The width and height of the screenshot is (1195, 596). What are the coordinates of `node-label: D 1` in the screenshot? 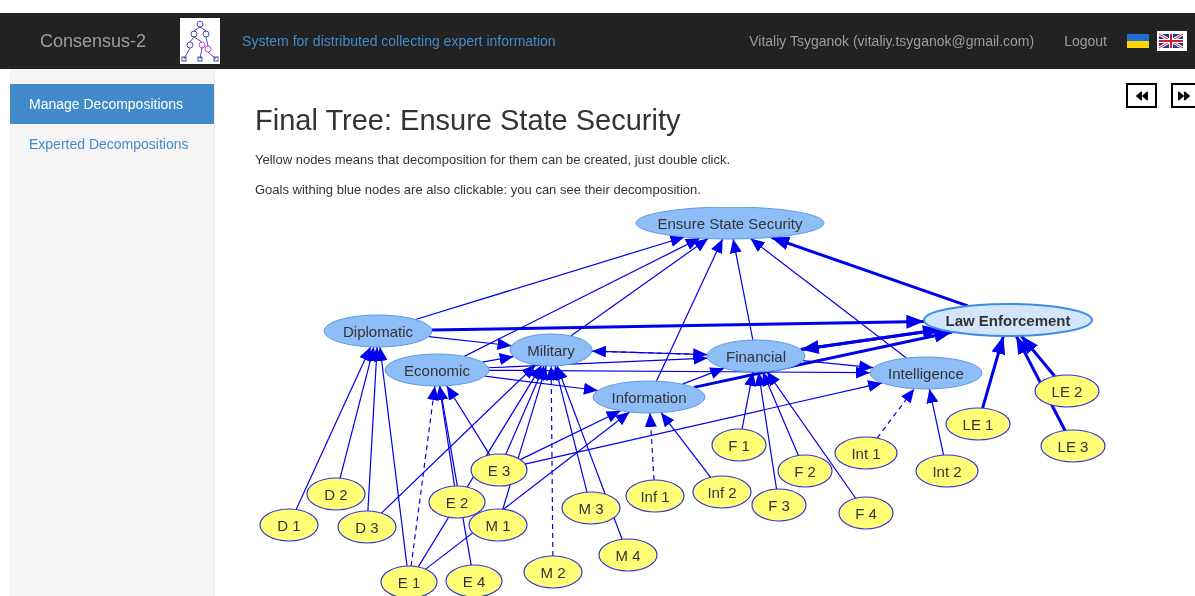 It's located at (289, 525).